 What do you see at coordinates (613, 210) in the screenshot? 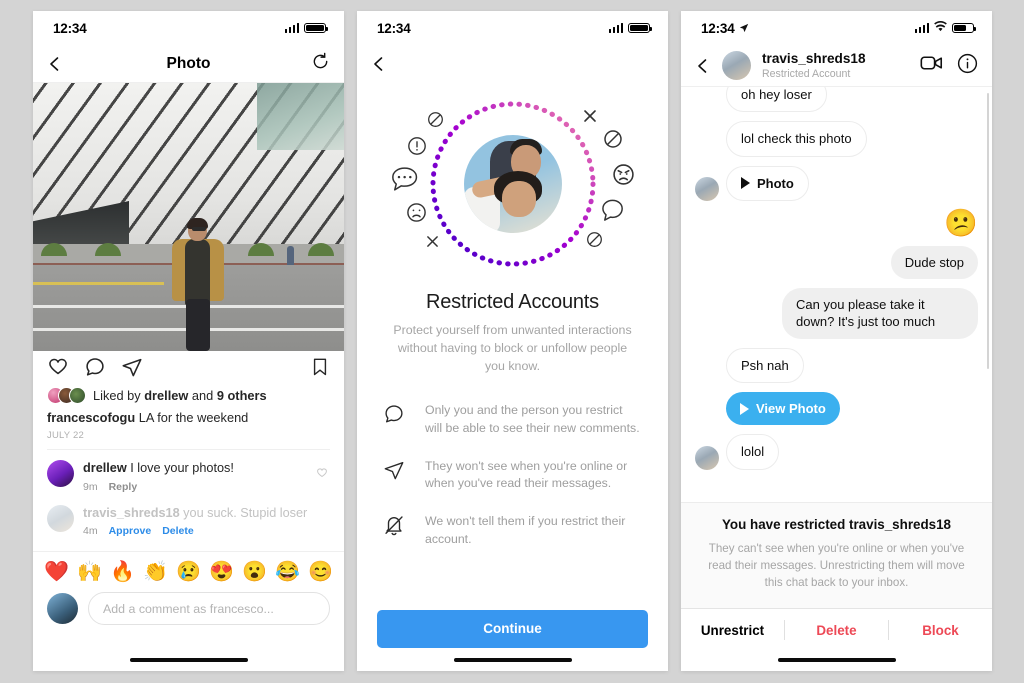
I see `speech-bubble-icon` at bounding box center [613, 210].